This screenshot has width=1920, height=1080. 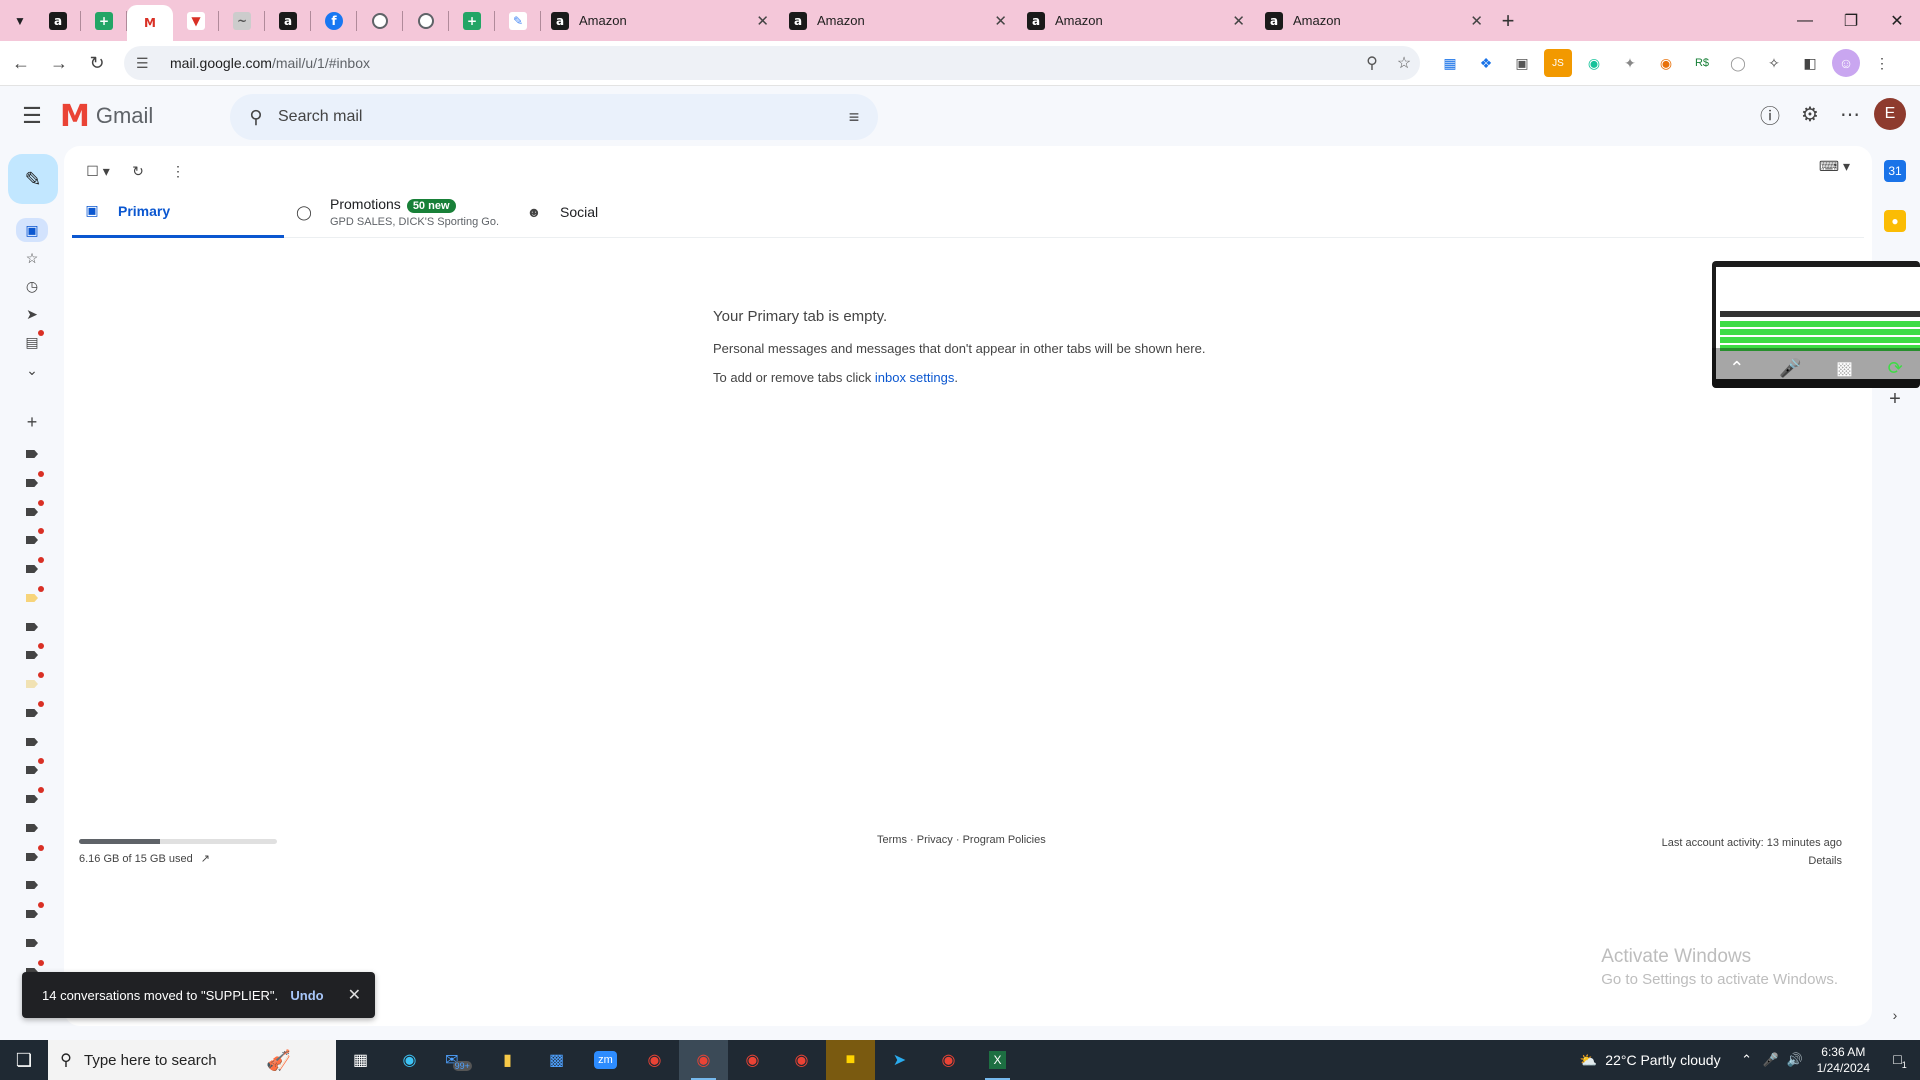 What do you see at coordinates (1372, 63) in the screenshot?
I see `zoom-icon: ⚲` at bounding box center [1372, 63].